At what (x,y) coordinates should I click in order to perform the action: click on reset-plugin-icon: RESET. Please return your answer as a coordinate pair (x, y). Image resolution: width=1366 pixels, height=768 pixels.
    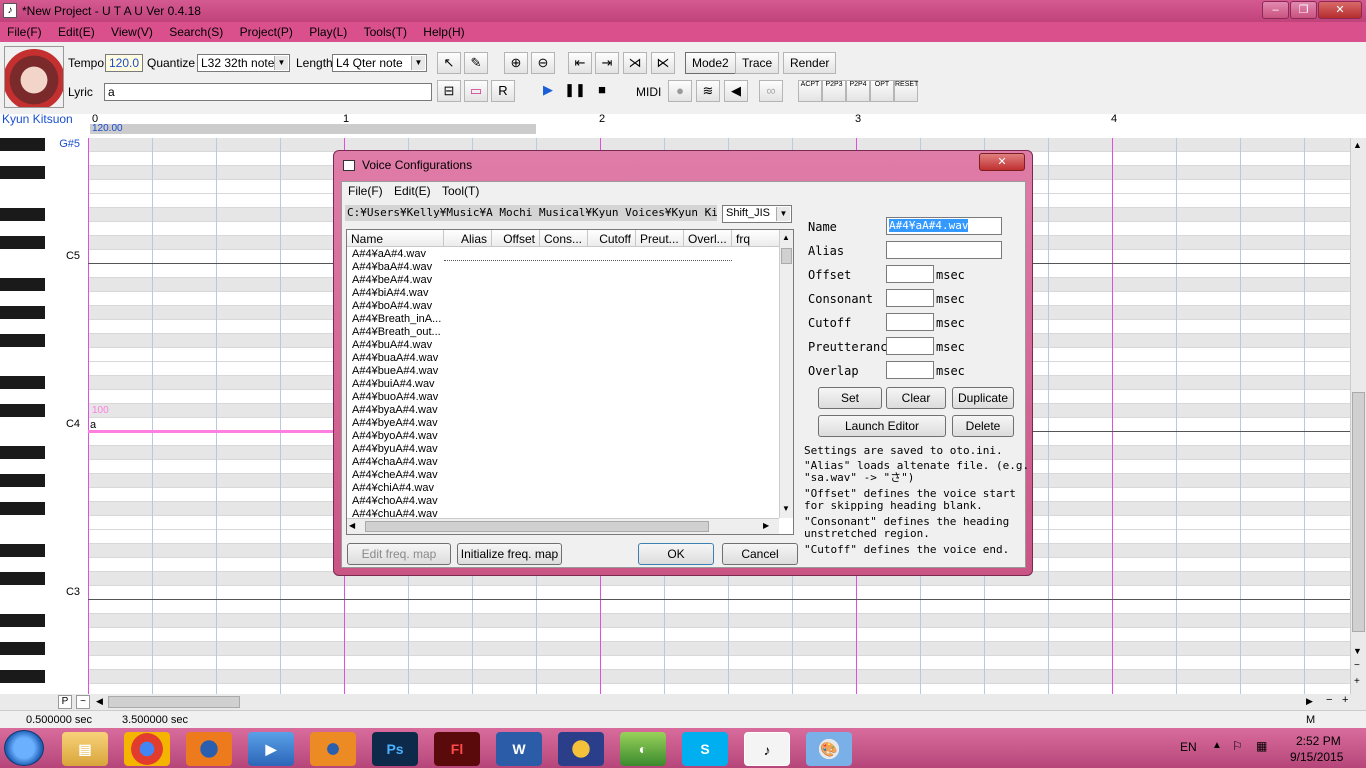
    Looking at the image, I should click on (906, 91).